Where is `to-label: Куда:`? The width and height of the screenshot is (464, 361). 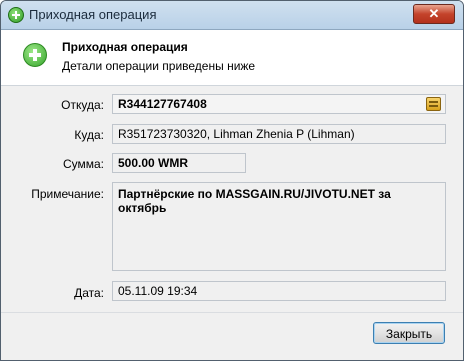 to-label: Куда: is located at coordinates (89, 135).